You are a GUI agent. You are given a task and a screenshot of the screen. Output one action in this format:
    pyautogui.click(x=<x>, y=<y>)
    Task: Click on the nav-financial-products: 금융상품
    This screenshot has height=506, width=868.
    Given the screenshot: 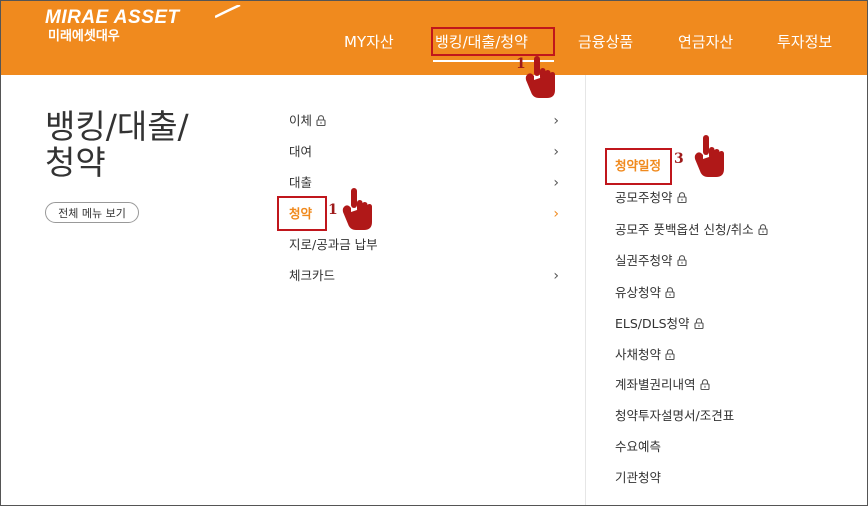 What is the action you would take?
    pyautogui.click(x=605, y=42)
    